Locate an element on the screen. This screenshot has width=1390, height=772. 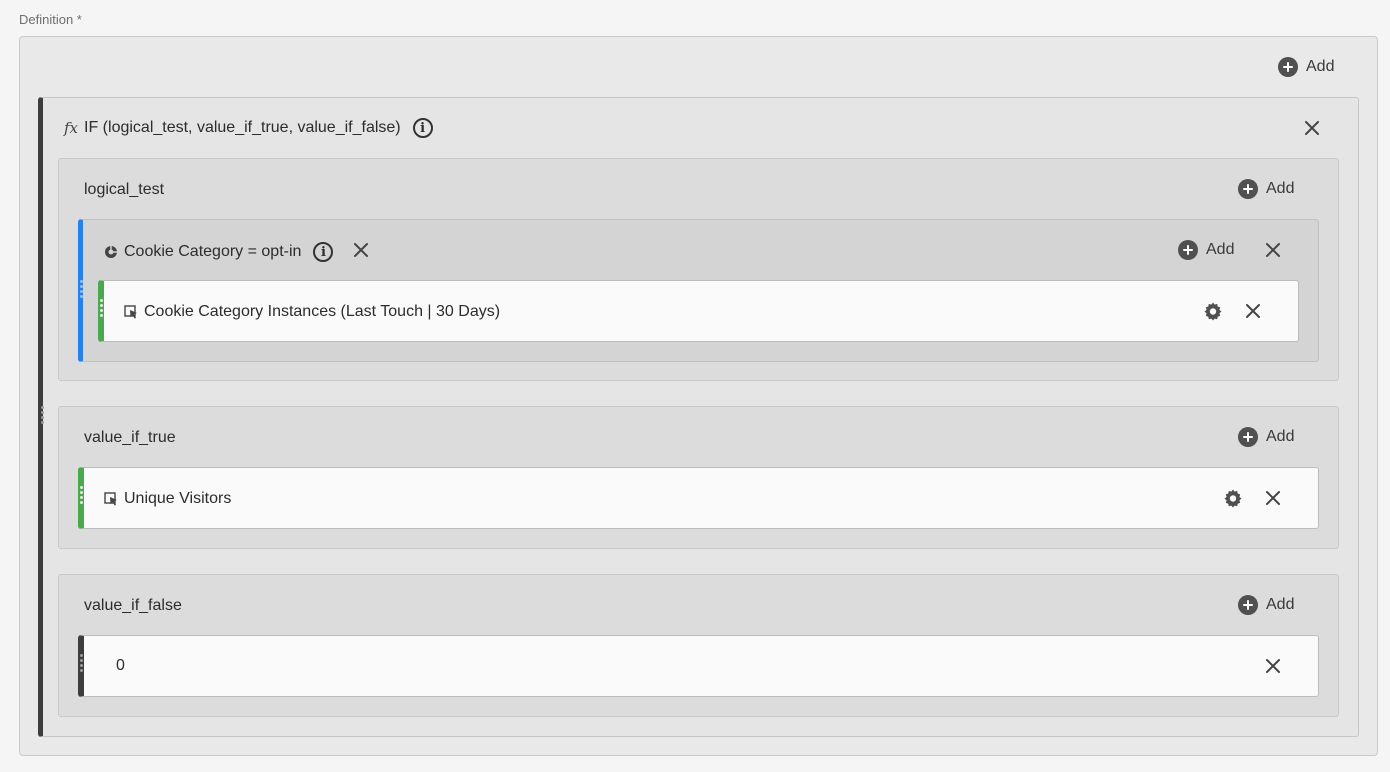
condition-label: Cookie Category = opt-in is located at coordinates (213, 251).